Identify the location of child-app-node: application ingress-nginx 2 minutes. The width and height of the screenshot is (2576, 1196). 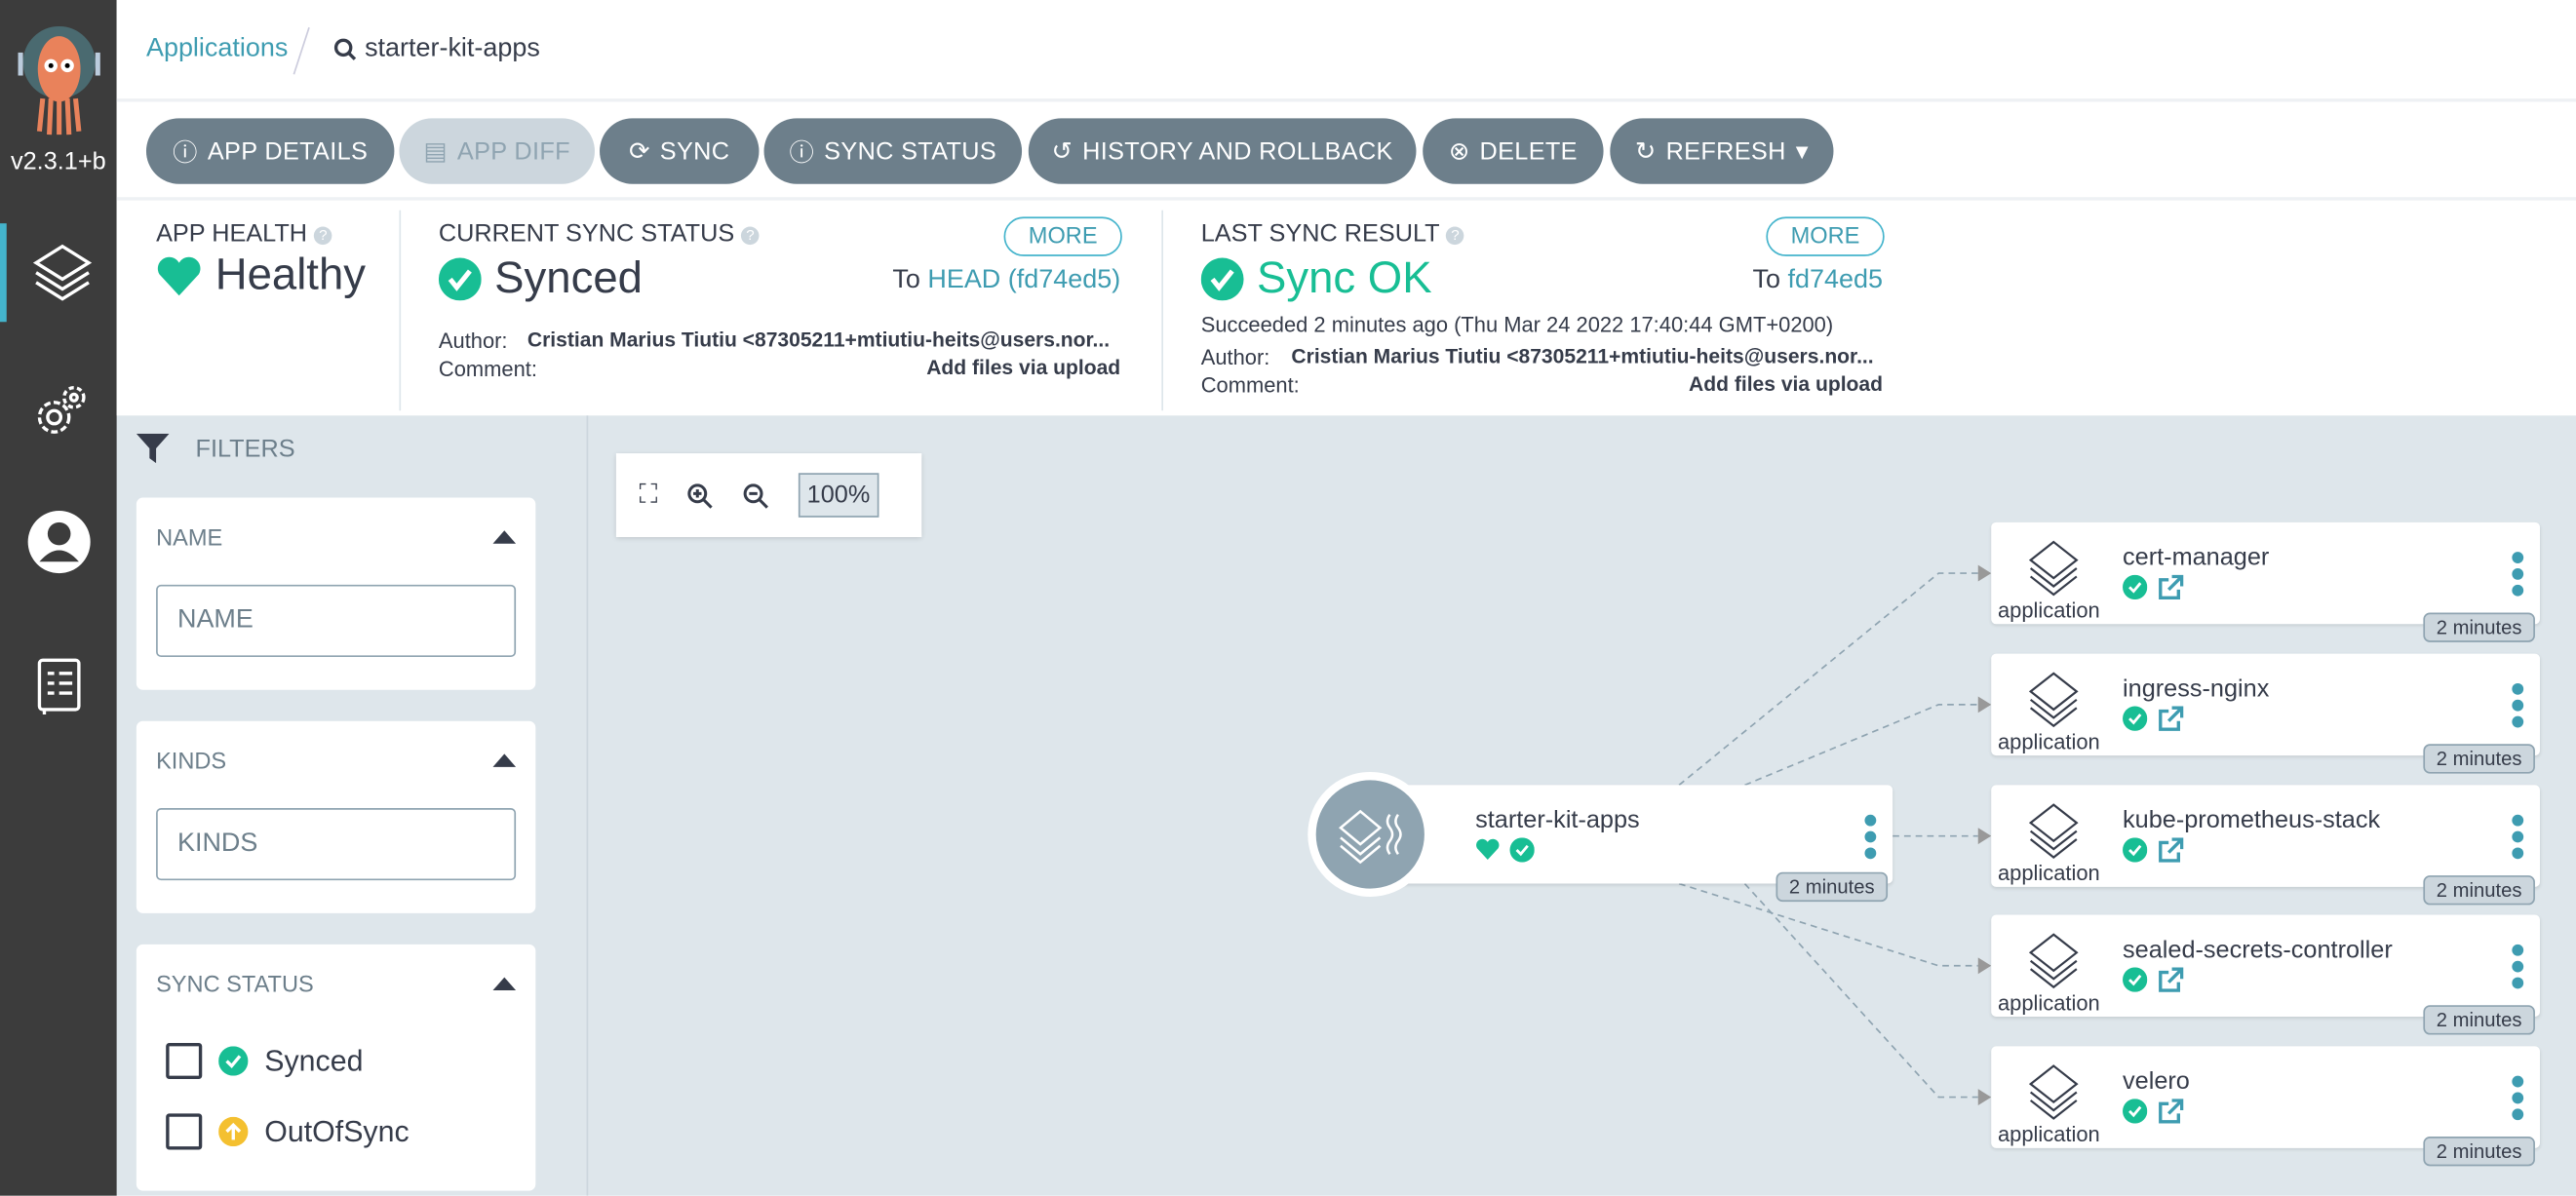
(2266, 713).